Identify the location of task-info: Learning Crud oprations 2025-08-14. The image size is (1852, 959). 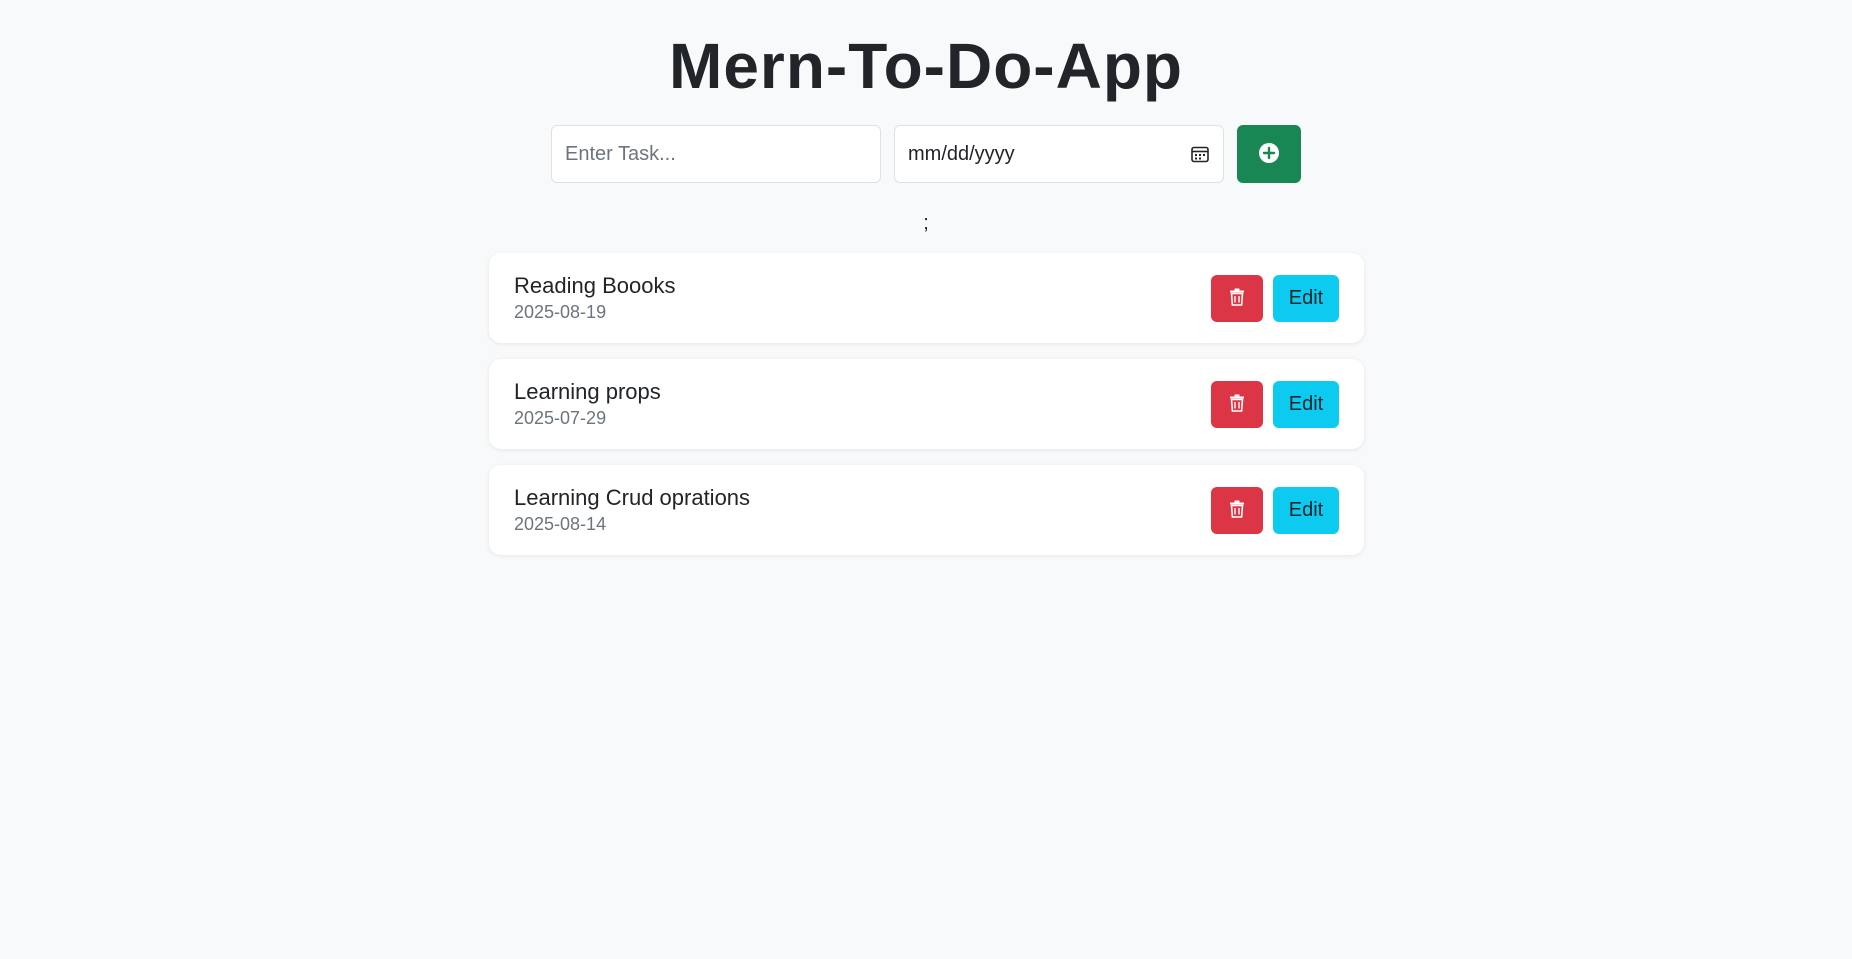
(632, 510).